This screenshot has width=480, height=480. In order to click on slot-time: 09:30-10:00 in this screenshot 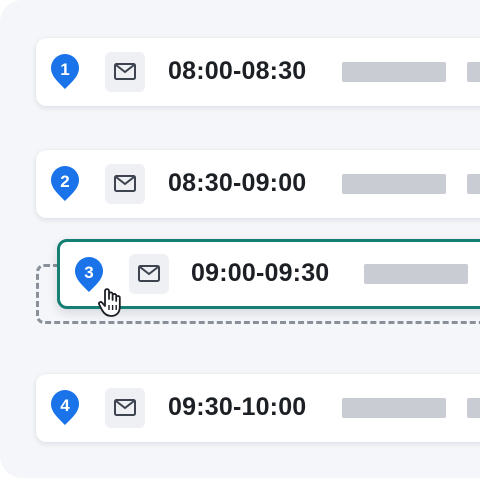, I will do `click(237, 407)`.